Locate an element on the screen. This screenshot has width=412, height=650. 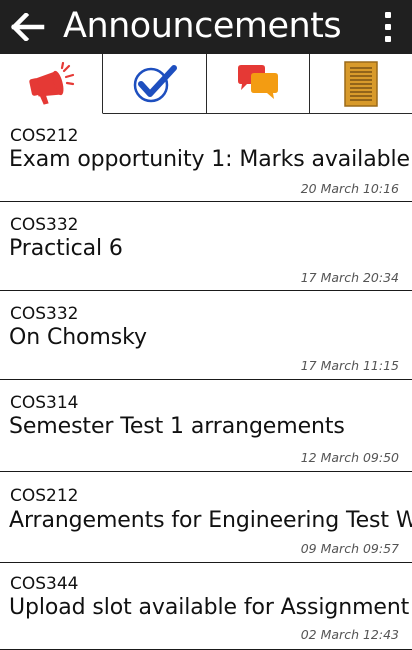
announcement-time: 12 March 09:50 is located at coordinates (349, 457).